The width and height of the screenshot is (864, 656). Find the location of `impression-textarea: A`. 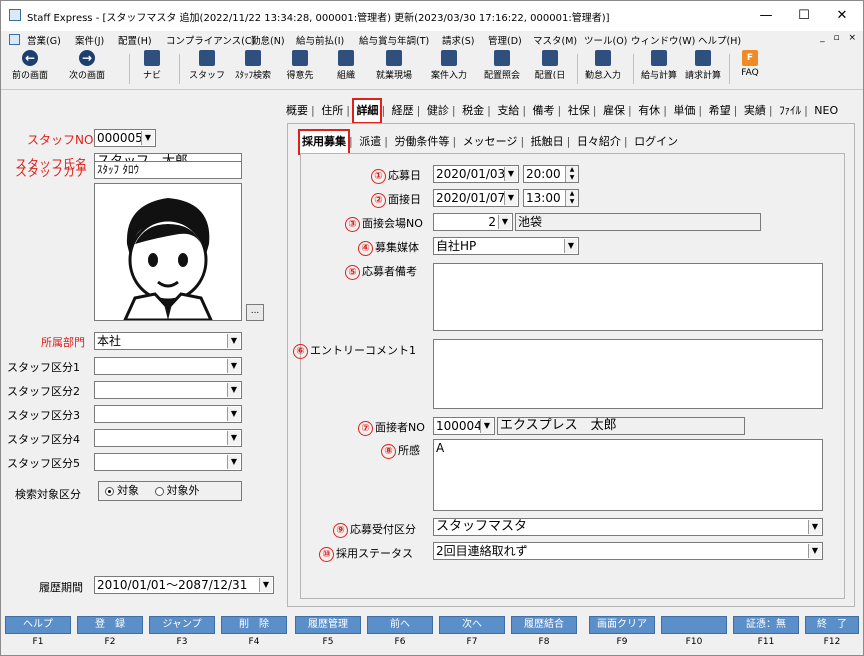

impression-textarea: A is located at coordinates (628, 475).